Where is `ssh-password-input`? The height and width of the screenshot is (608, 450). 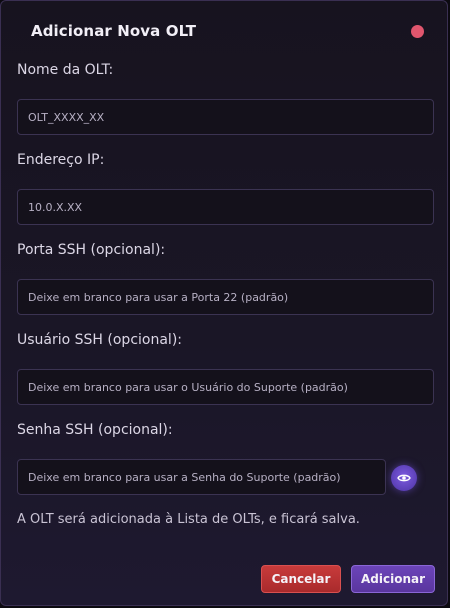 ssh-password-input is located at coordinates (201, 477).